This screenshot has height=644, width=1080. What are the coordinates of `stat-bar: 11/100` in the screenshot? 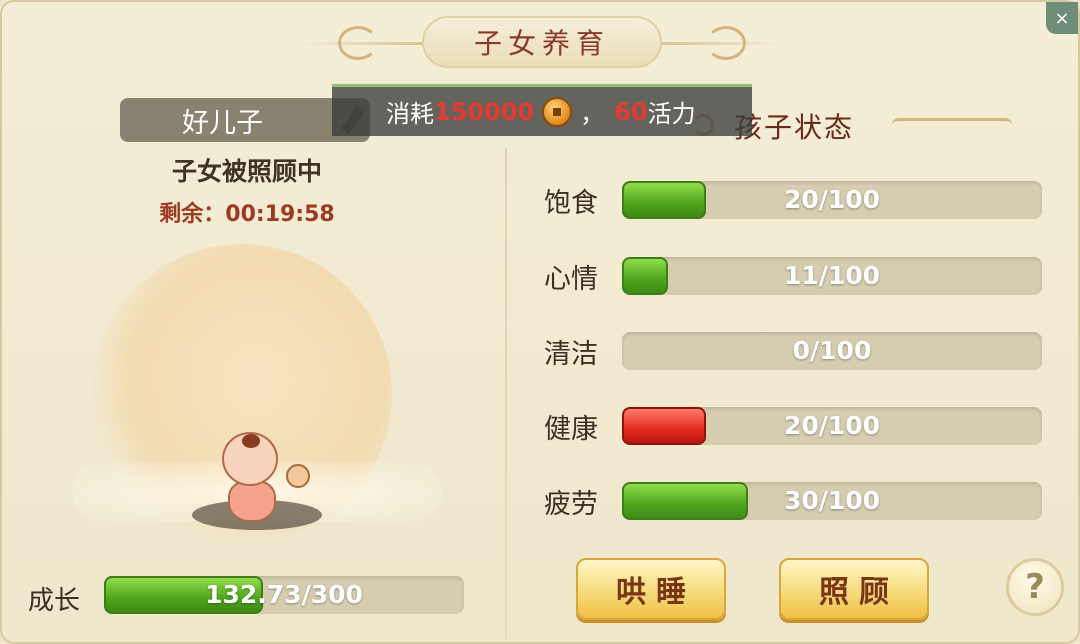 It's located at (832, 276).